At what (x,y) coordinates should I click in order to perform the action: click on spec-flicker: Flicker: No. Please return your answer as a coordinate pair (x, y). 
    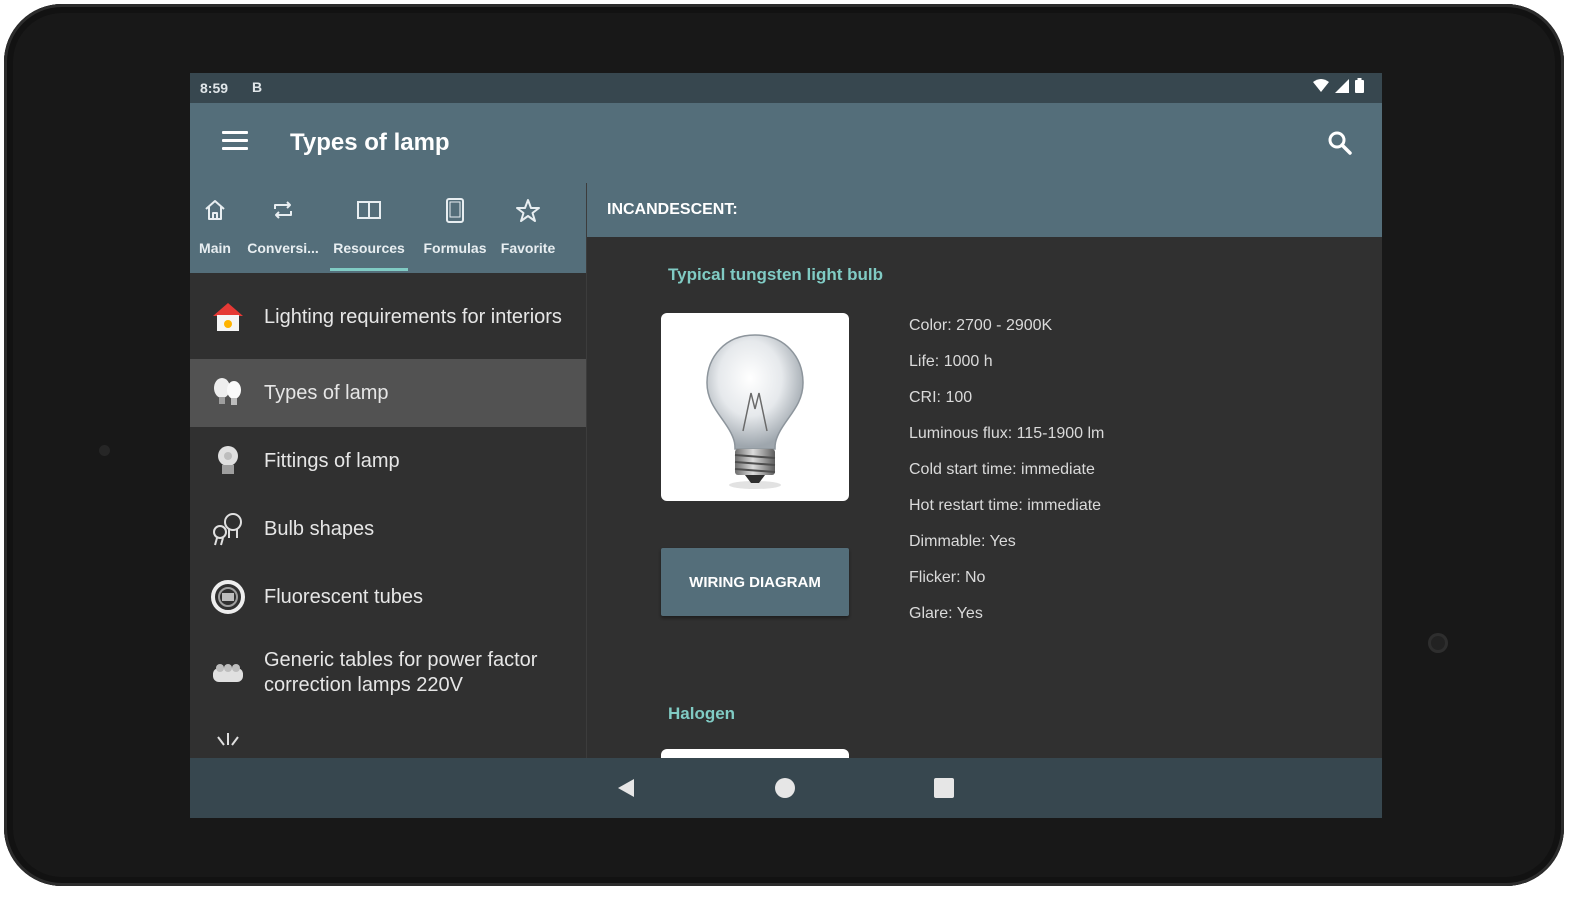
    Looking at the image, I should click on (947, 577).